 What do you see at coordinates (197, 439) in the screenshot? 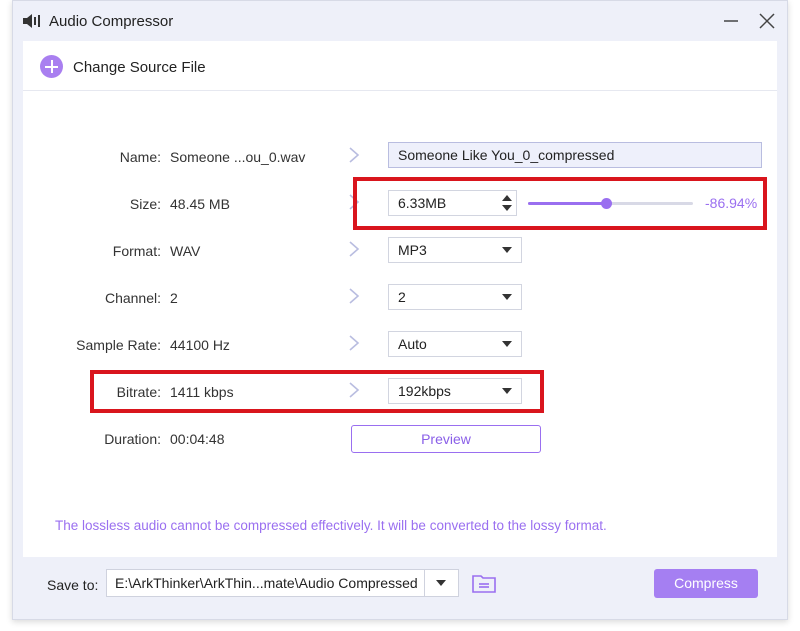
I see `source-duration-value: 00:04:48` at bounding box center [197, 439].